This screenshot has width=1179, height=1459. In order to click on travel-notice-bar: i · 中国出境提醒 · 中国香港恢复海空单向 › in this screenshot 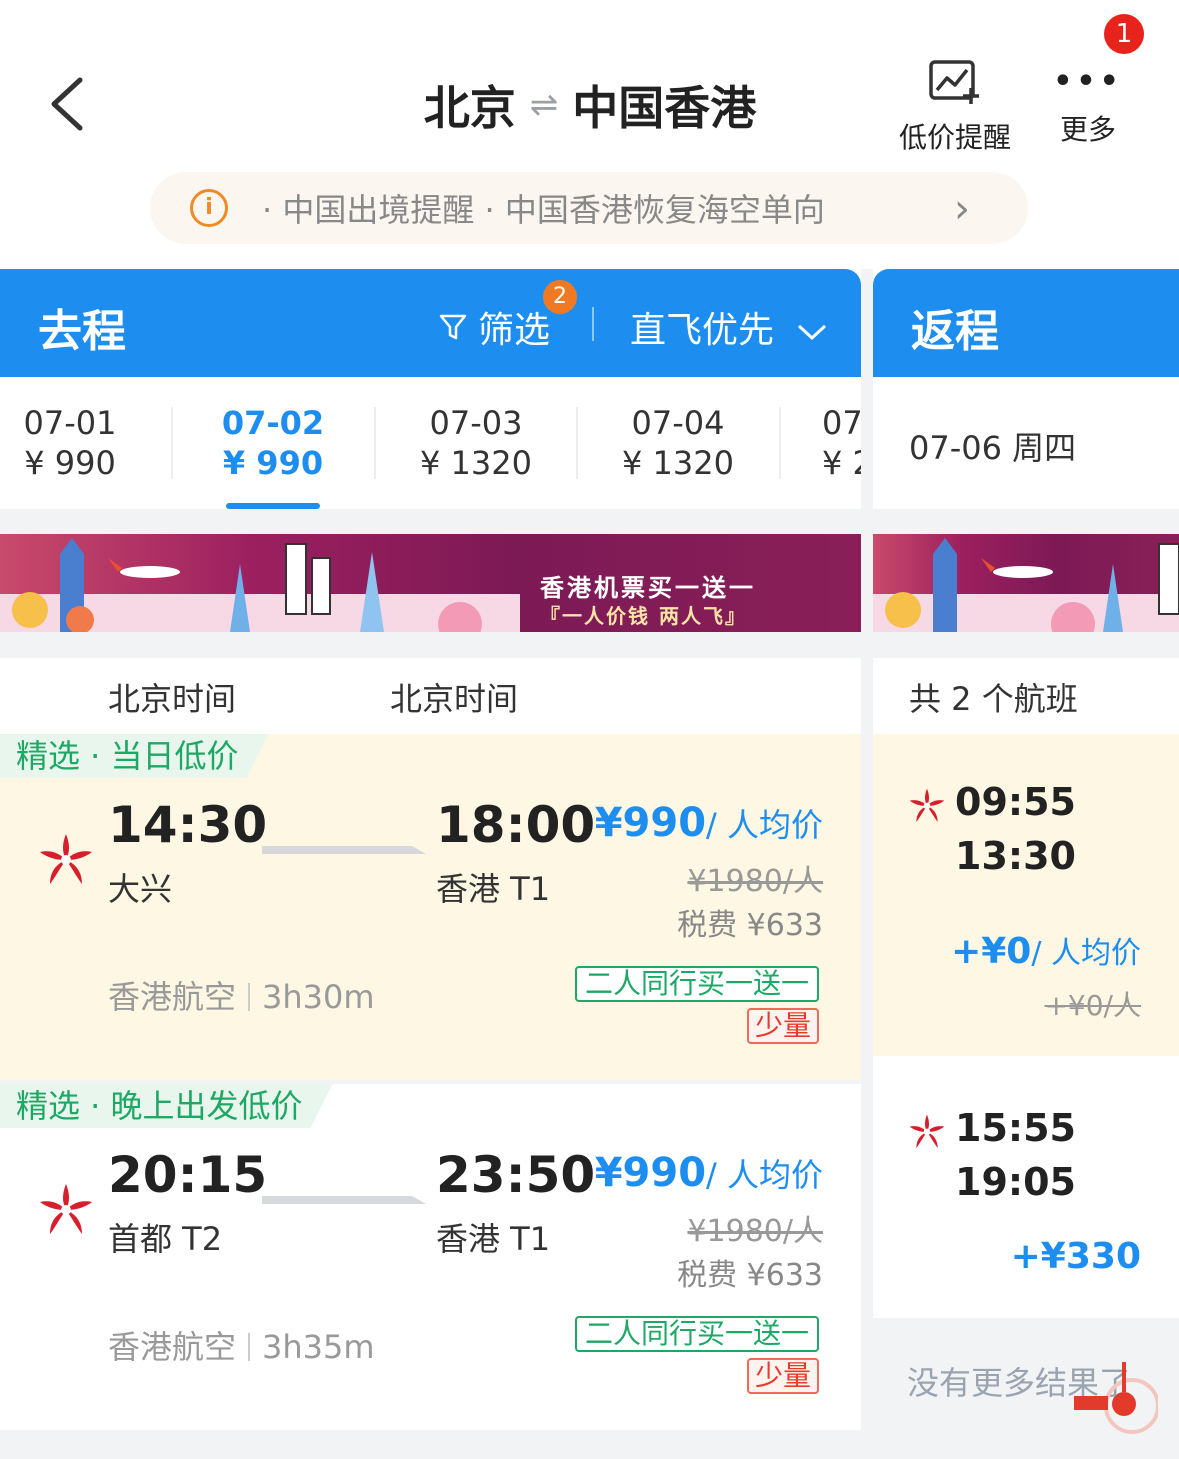, I will do `click(589, 208)`.